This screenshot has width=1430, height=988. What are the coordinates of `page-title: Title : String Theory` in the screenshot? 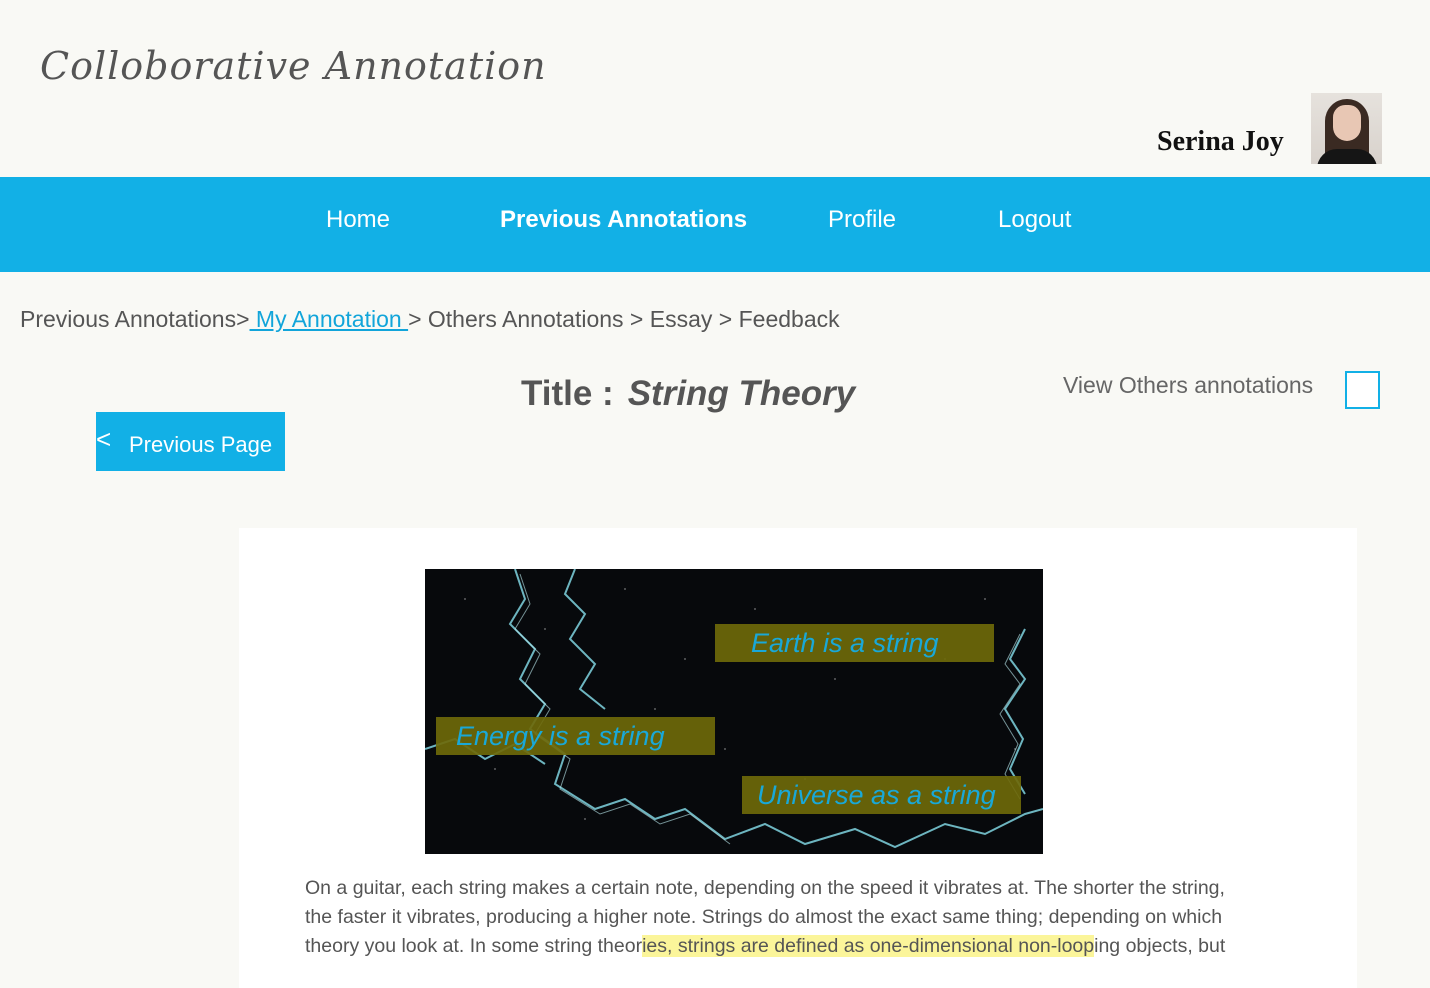 It's located at (688, 394).